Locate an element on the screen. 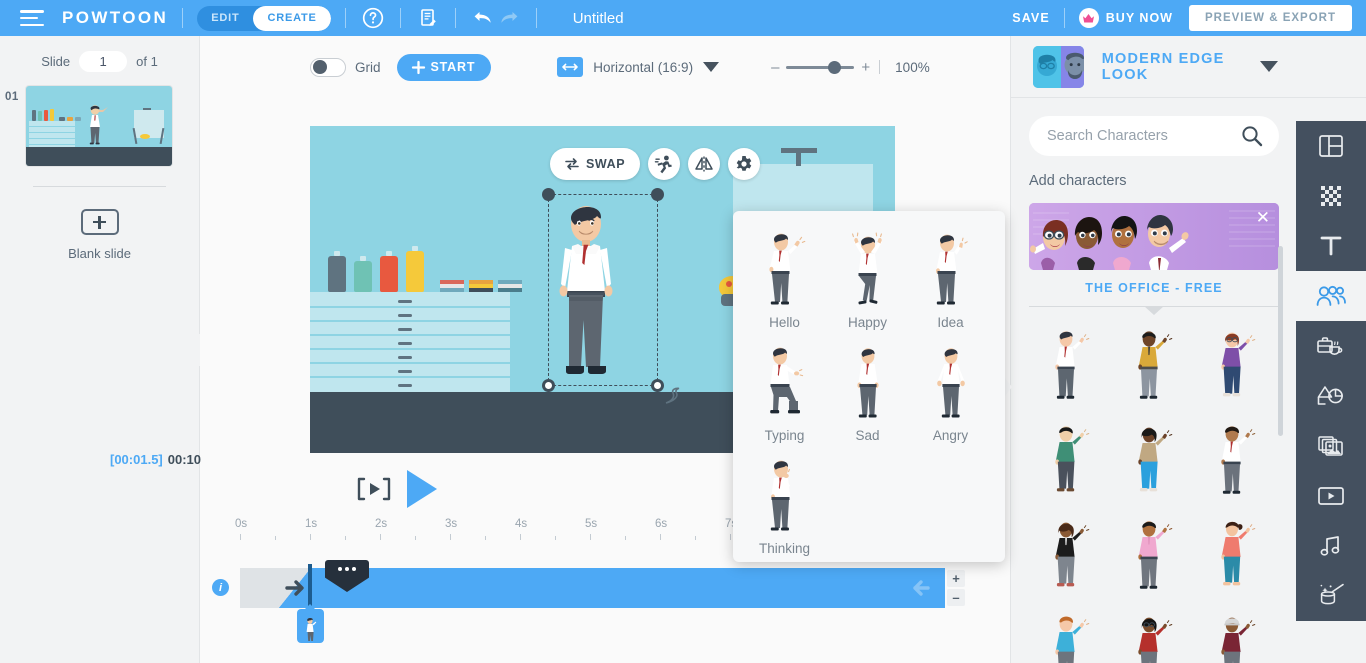  selection-bounding-box is located at coordinates (603, 290).